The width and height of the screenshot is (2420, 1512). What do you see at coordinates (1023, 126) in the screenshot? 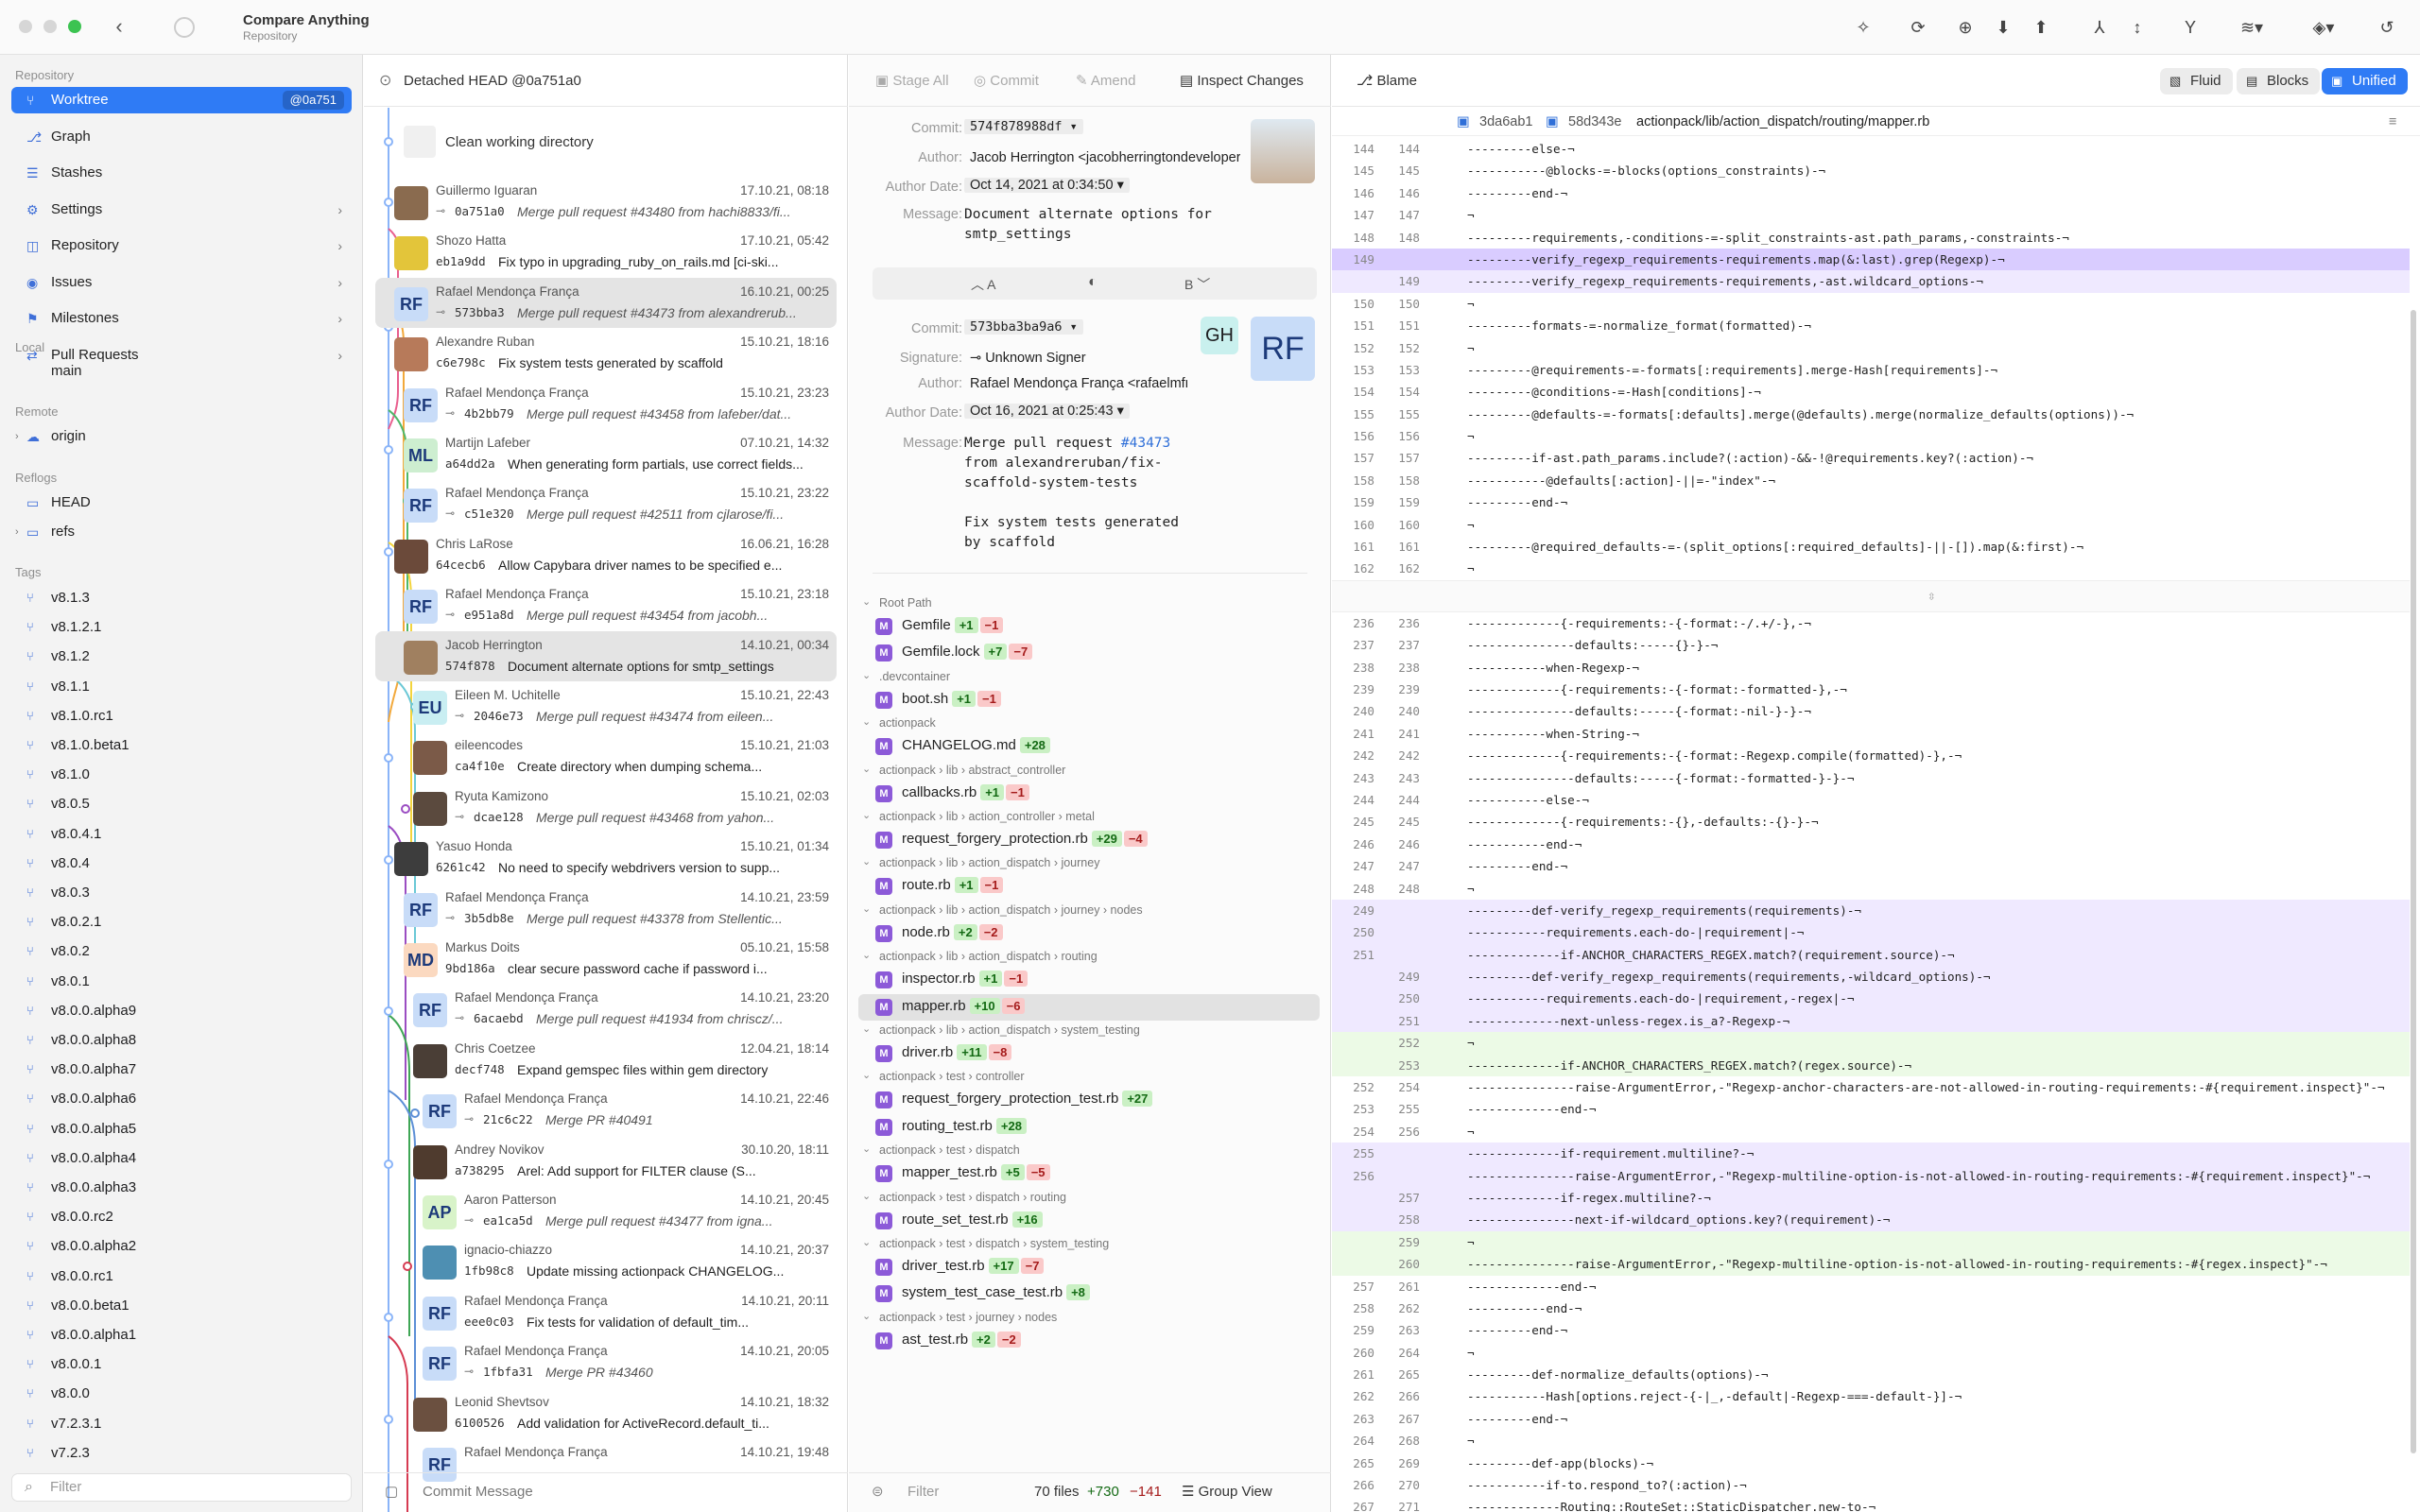
I see `commit-a-hash: 574f878988df ▾` at bounding box center [1023, 126].